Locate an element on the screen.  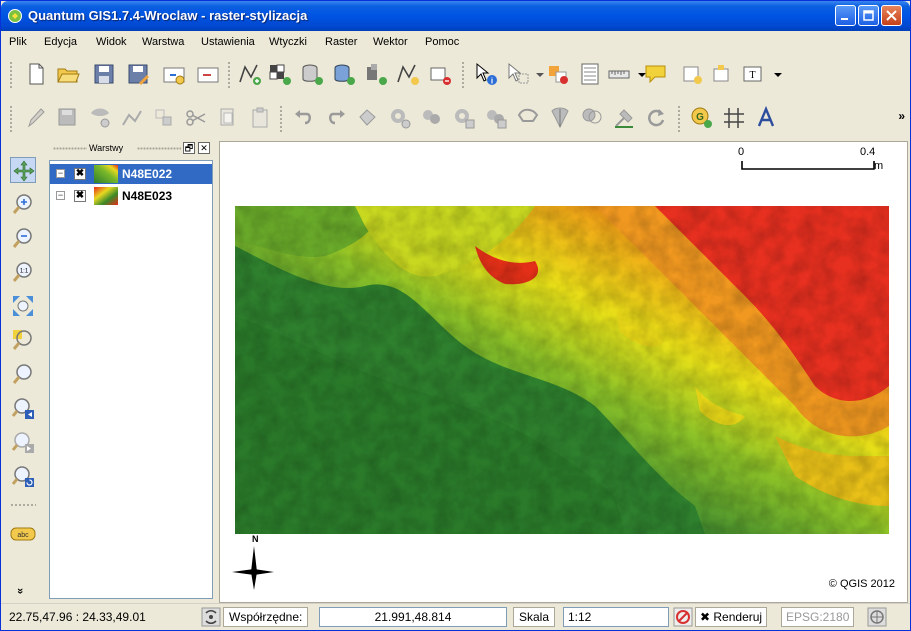
rotate-feature-button is located at coordinates (656, 118).